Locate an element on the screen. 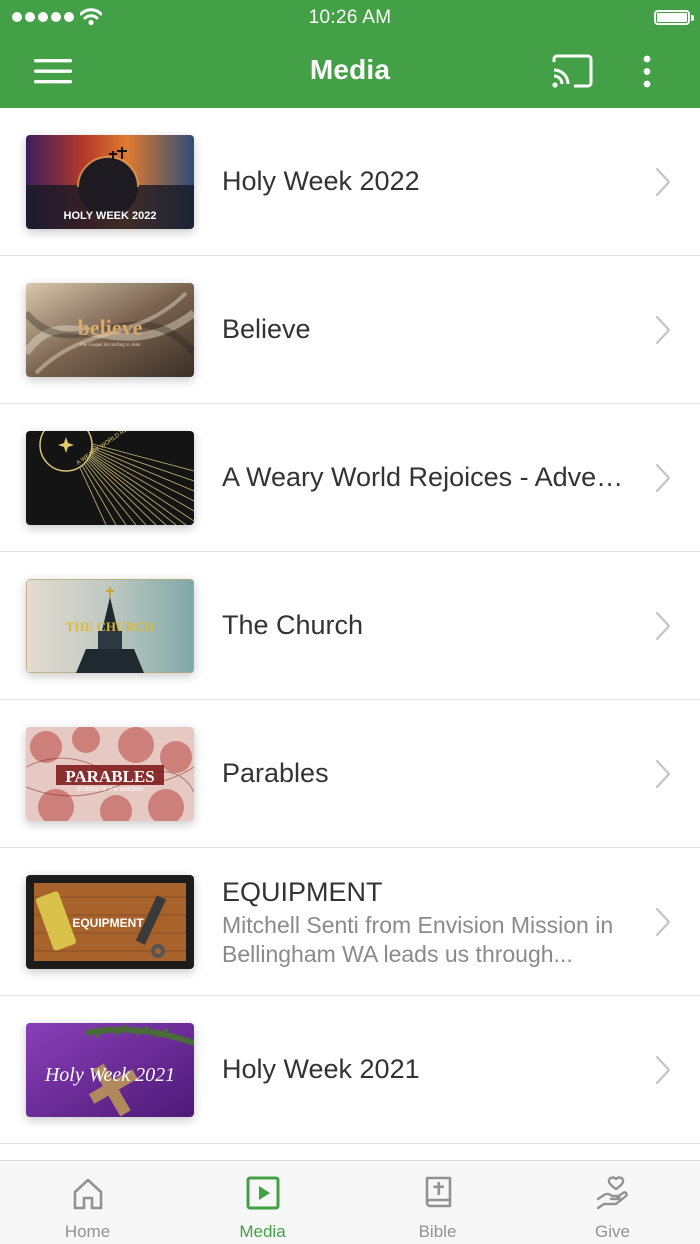 The height and width of the screenshot is (1244, 700). tab-label: Home is located at coordinates (87, 1231).